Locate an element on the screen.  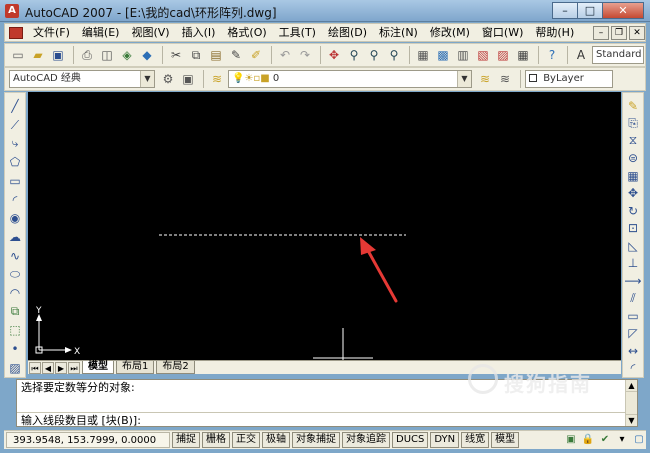
menu-file: 文件(F) is located at coordinates (51, 32).